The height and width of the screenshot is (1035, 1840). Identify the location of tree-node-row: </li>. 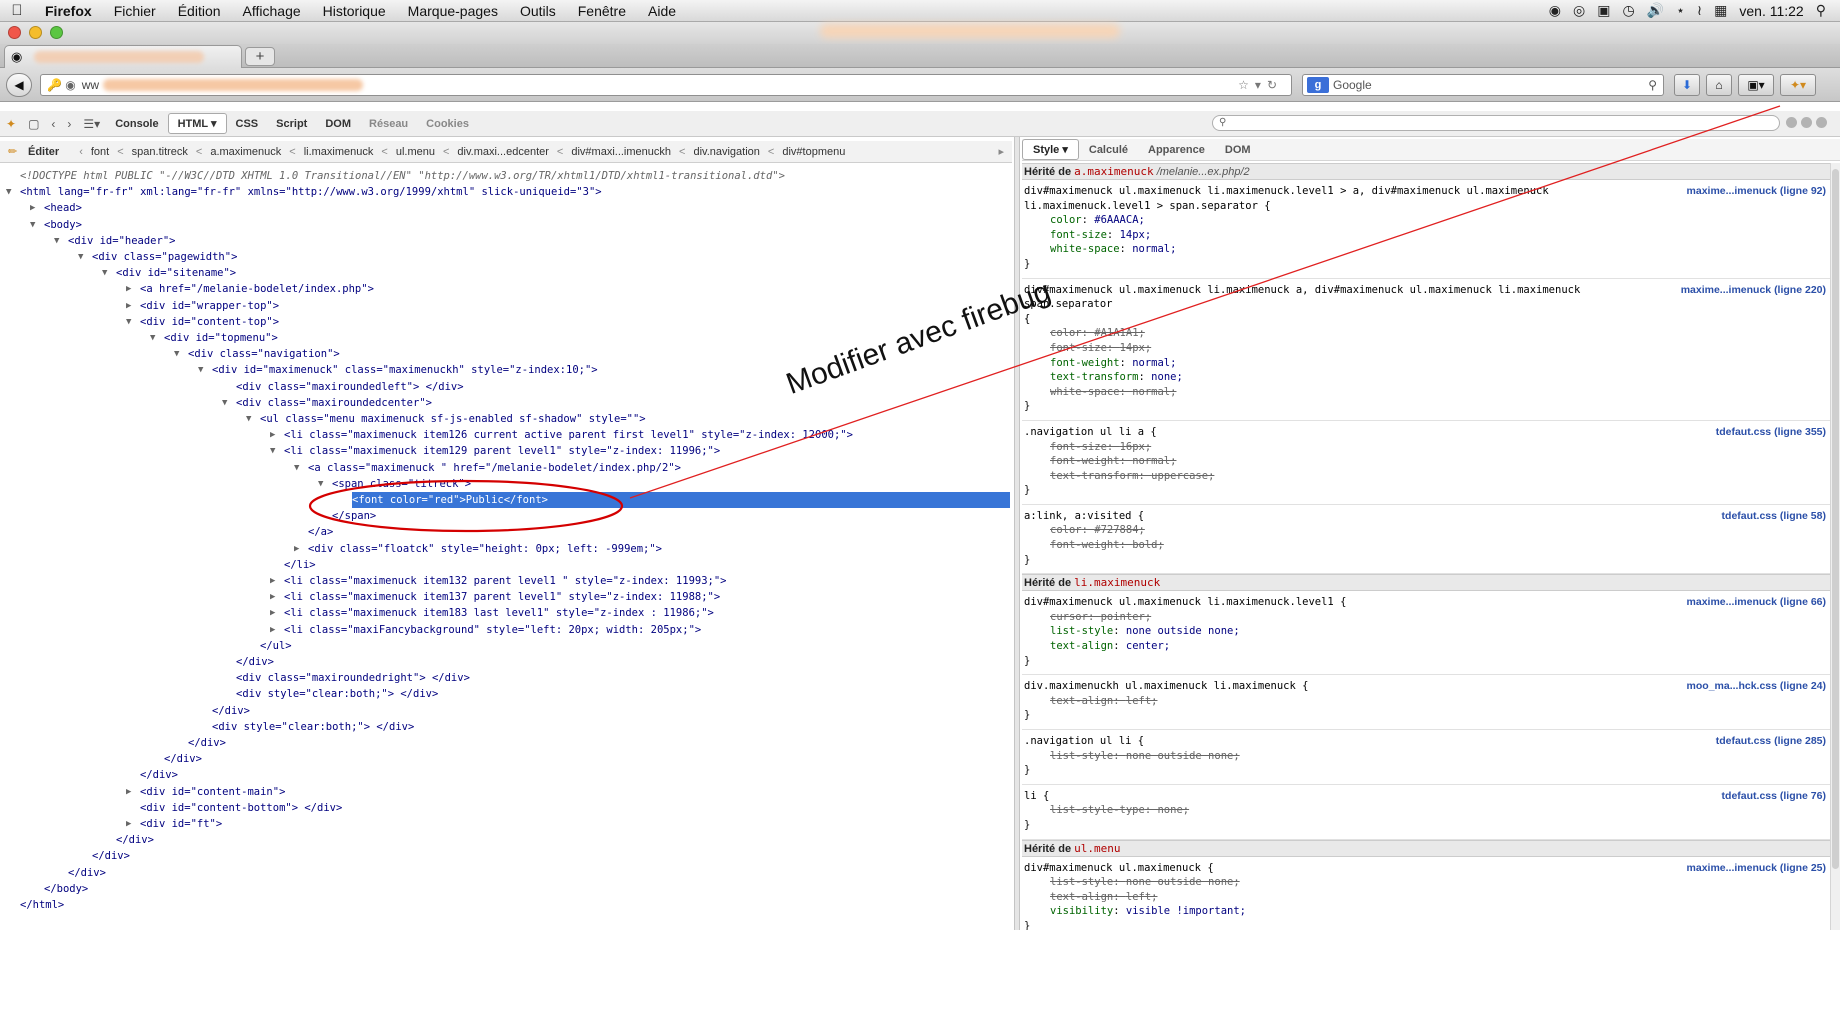
(300, 565).